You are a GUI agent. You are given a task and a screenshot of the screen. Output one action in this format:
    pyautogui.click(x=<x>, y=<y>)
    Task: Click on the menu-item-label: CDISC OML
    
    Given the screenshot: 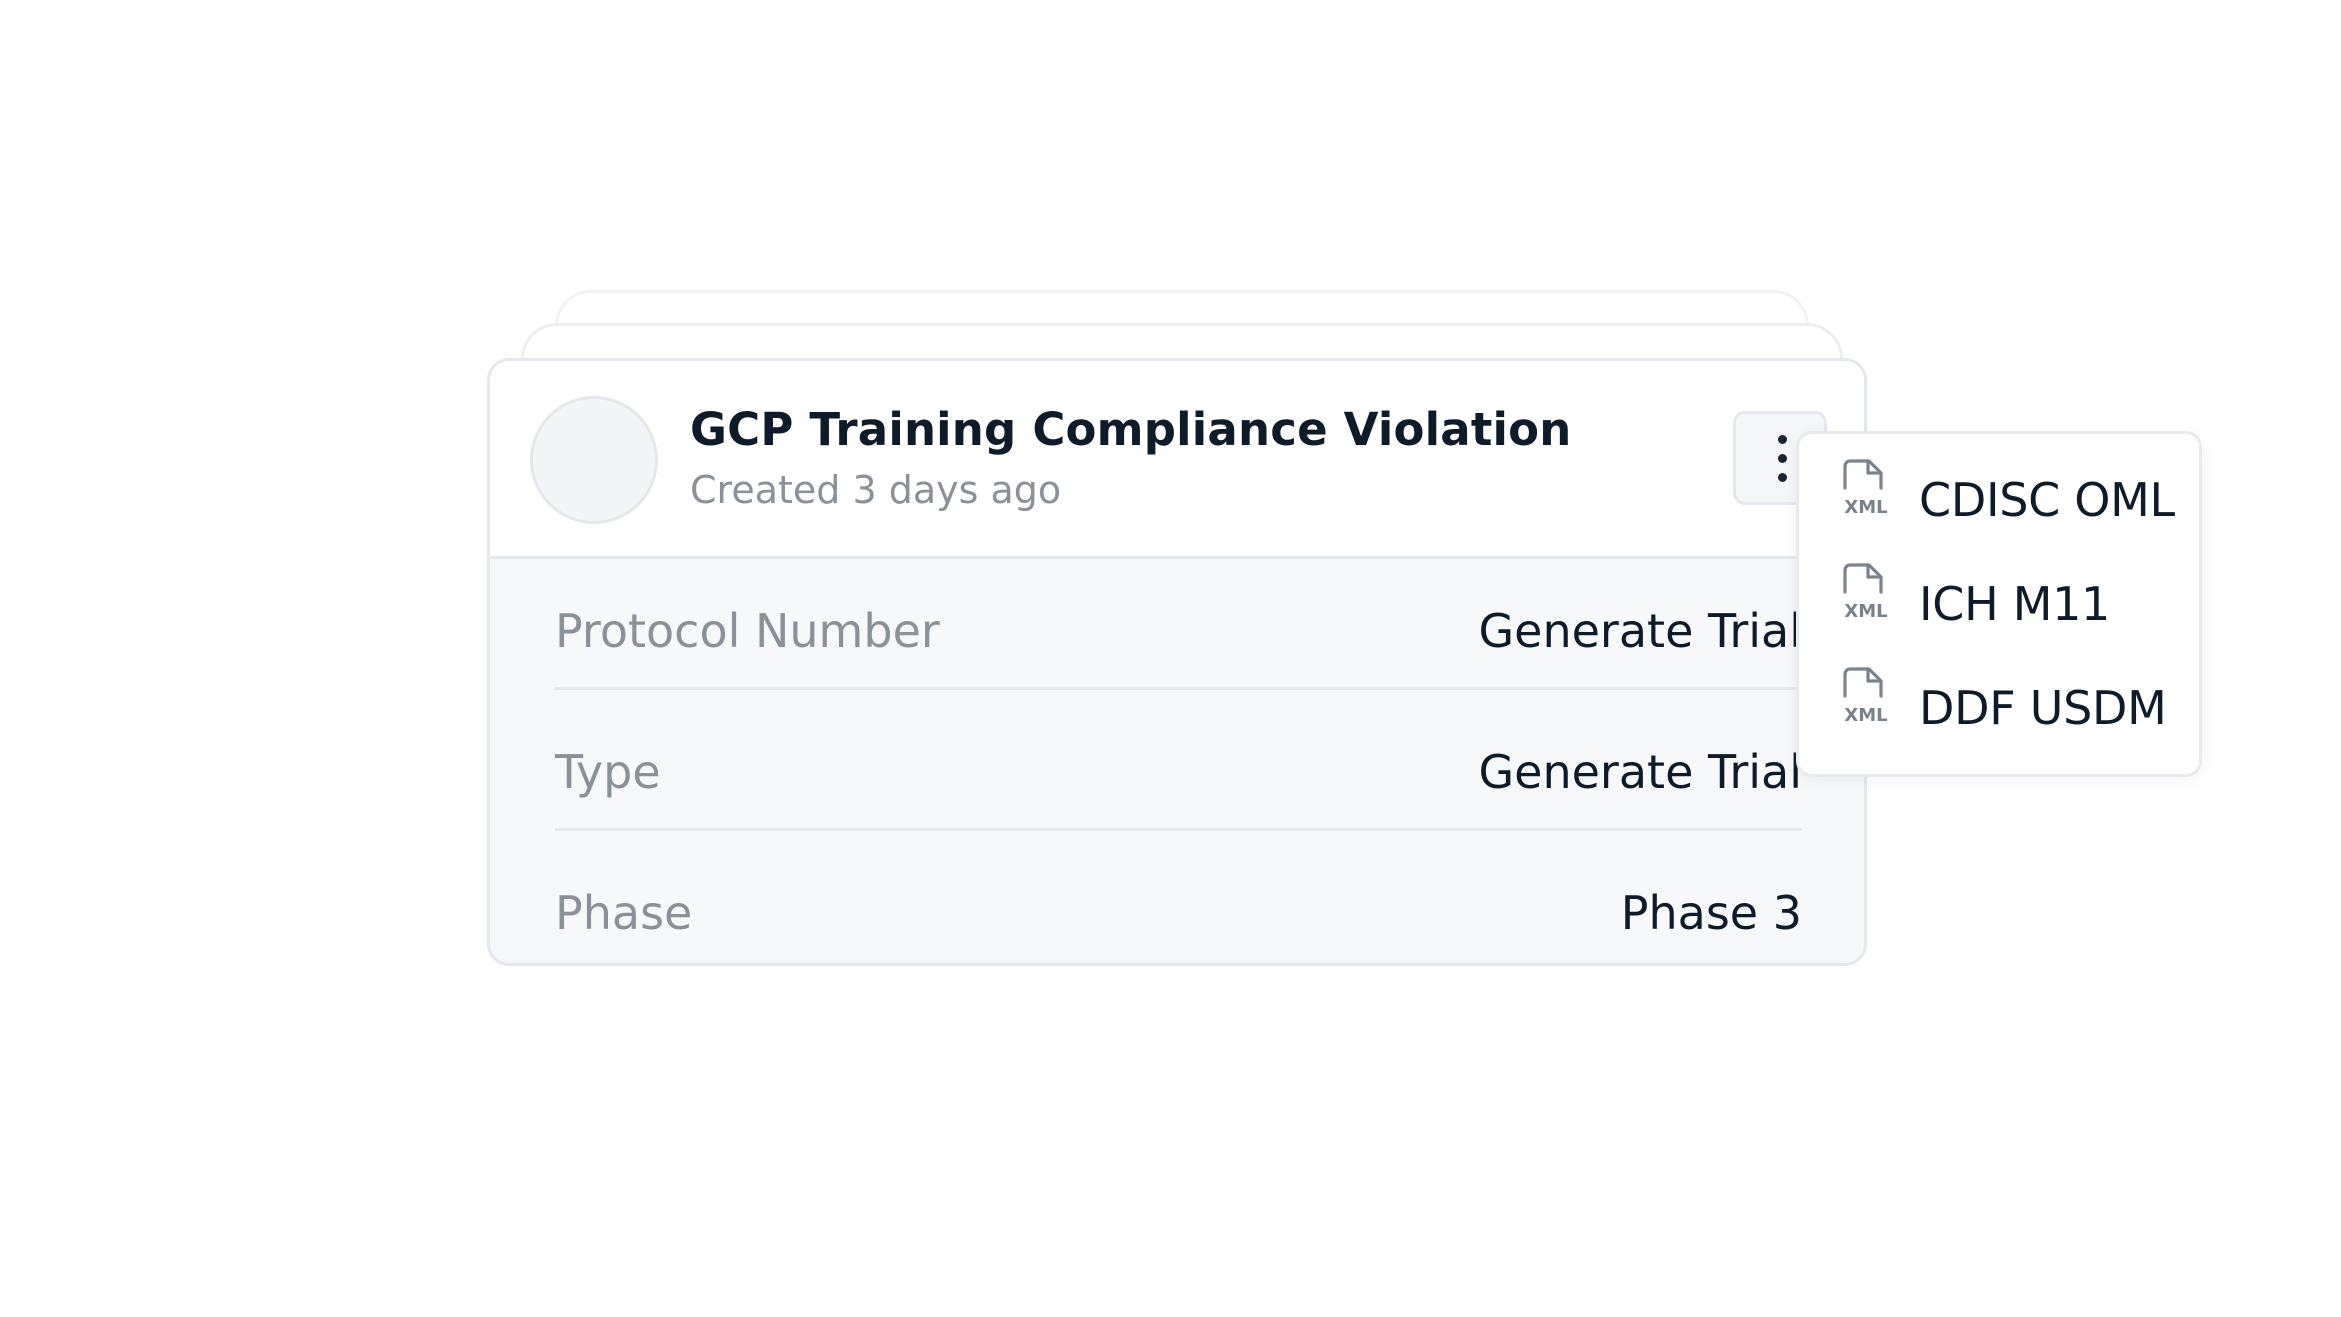 What is the action you would take?
    pyautogui.click(x=2047, y=500)
    